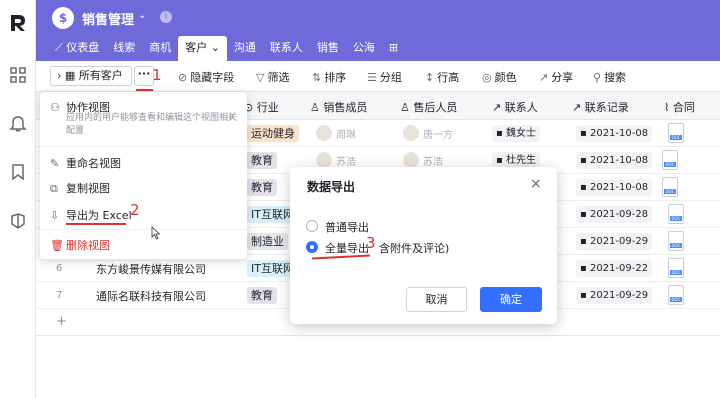 This screenshot has width=720, height=398. I want to click on attachment-icon: ⌇, so click(668, 107).